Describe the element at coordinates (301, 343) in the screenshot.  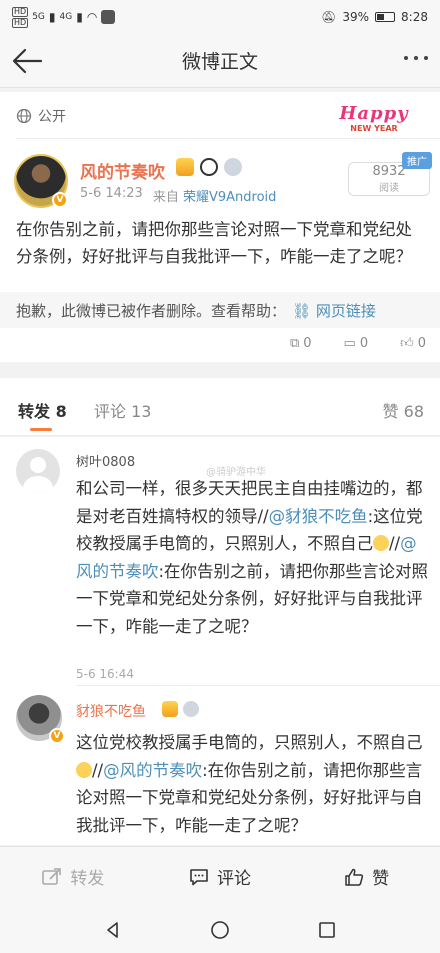
I see `mini-repost: ⧉ 0` at that location.